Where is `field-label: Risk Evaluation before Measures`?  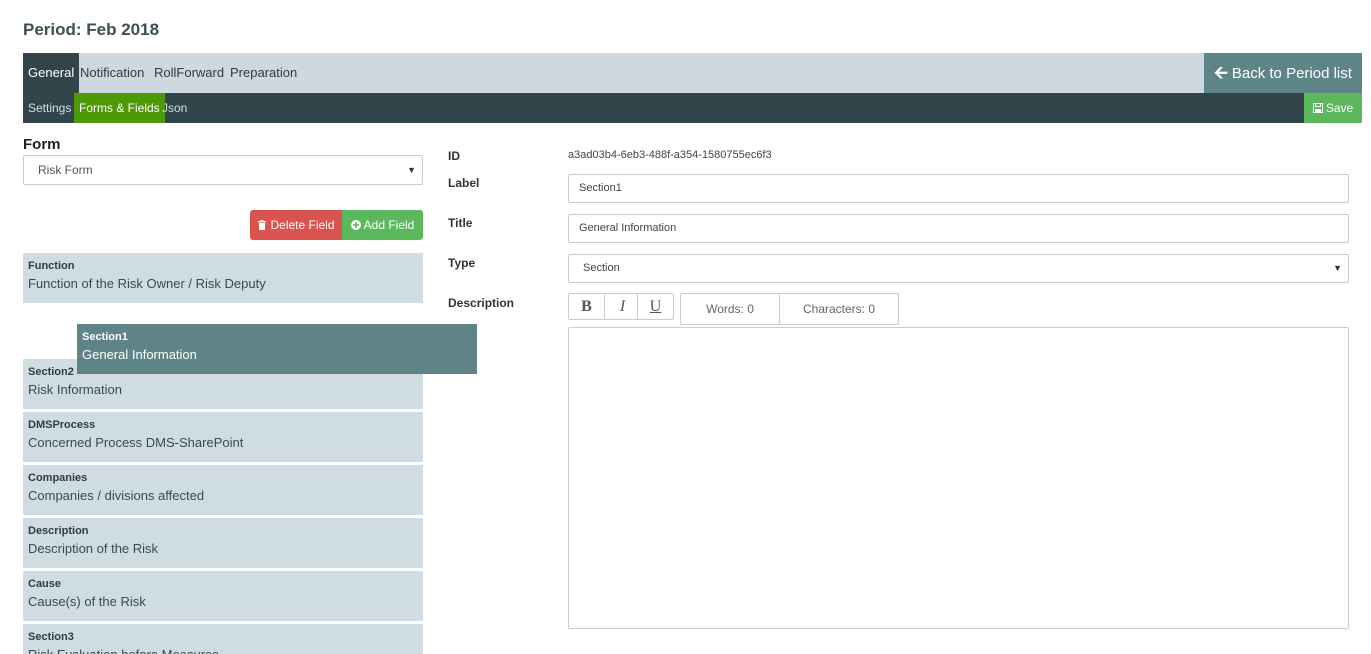
field-label: Risk Evaluation before Measures is located at coordinates (223, 649).